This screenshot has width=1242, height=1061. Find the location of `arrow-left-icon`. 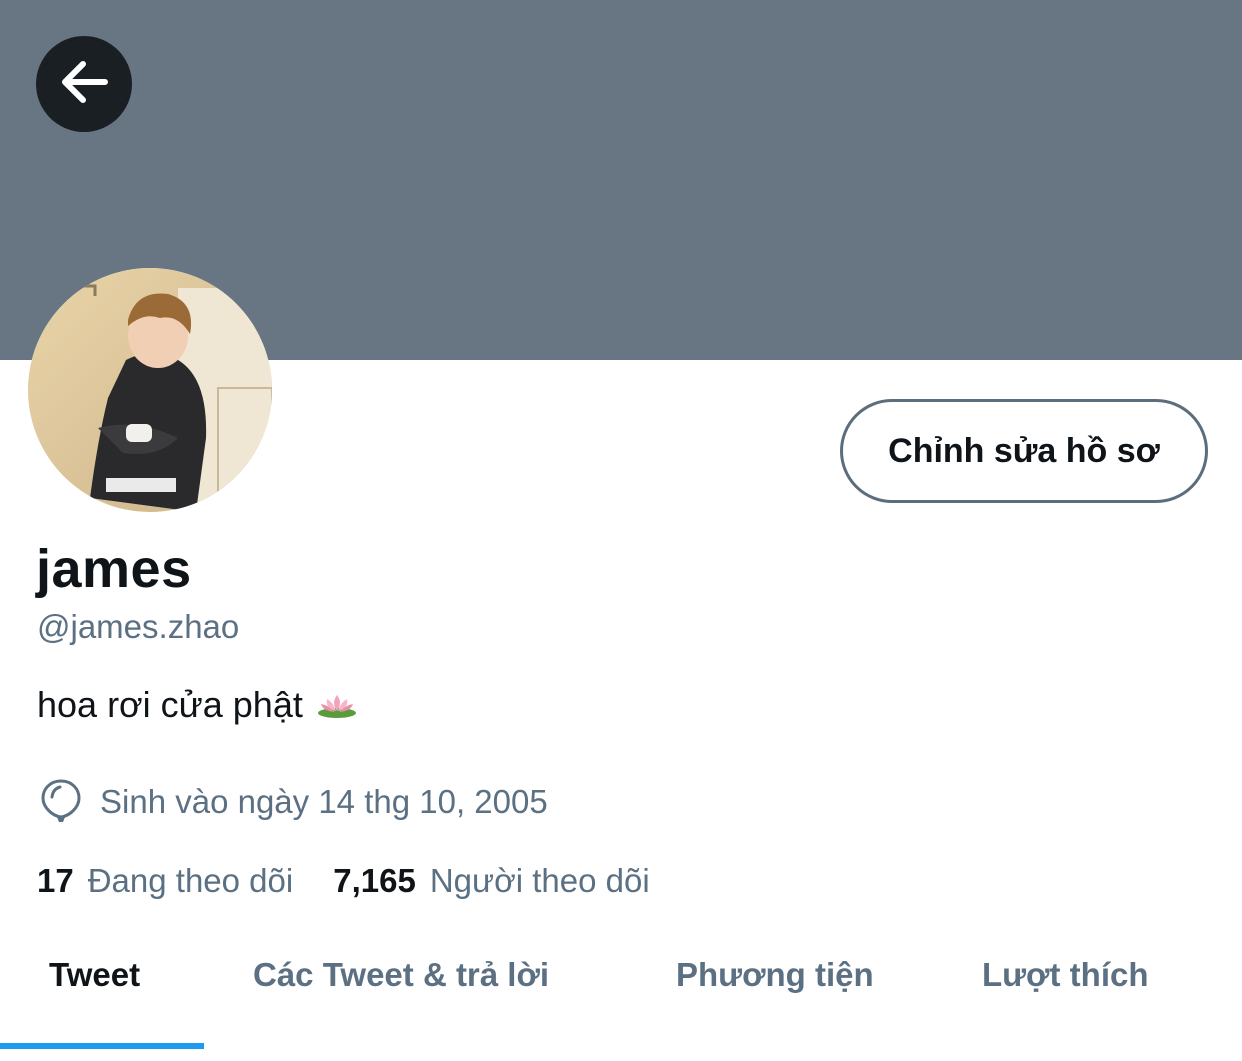

arrow-left-icon is located at coordinates (84, 84).